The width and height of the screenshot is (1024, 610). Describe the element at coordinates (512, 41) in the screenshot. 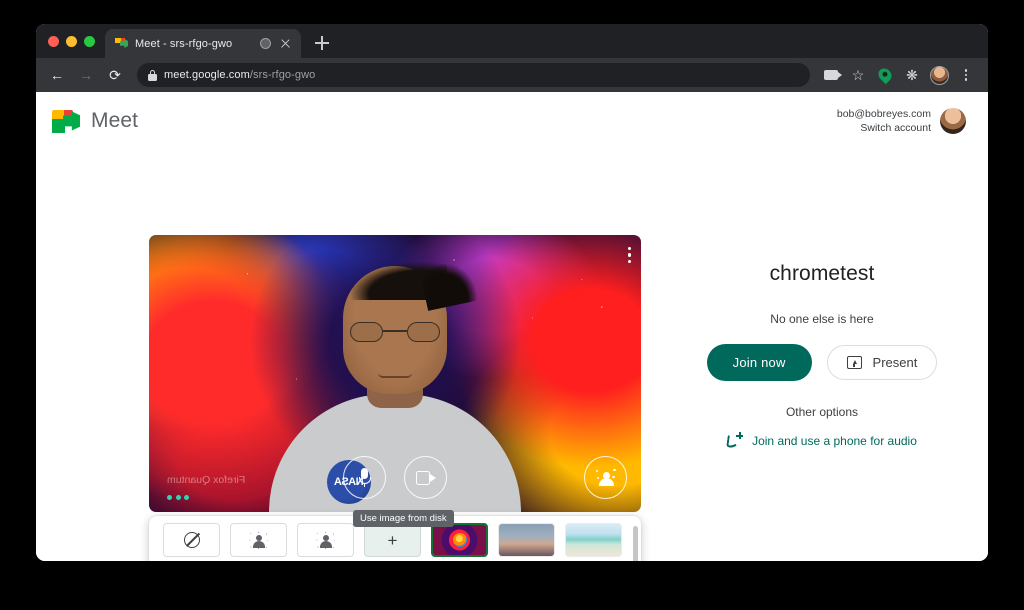

I see `tab-strip: Meet - srs-rfgo-gwo` at that location.